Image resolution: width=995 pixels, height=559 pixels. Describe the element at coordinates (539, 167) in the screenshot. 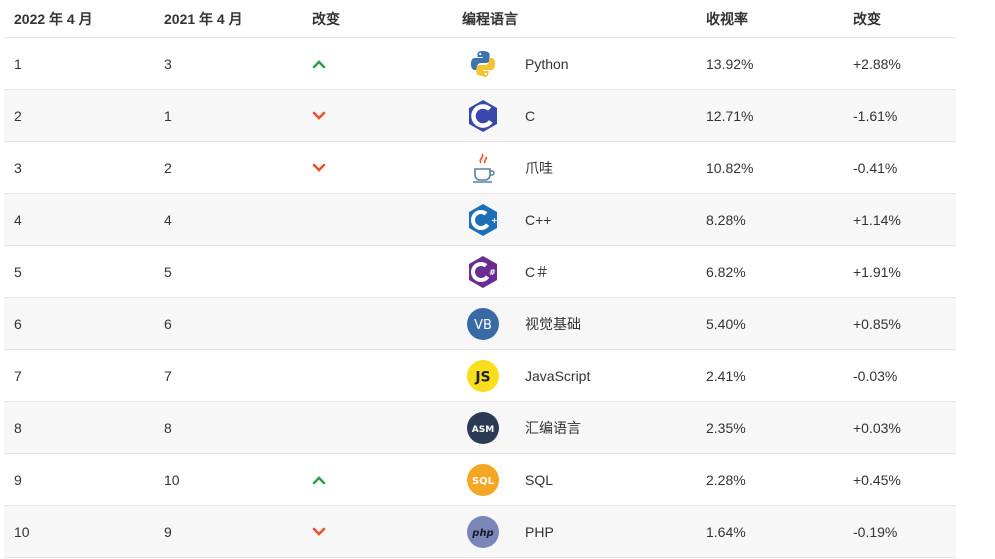

I see `language-name: 爪哇` at that location.